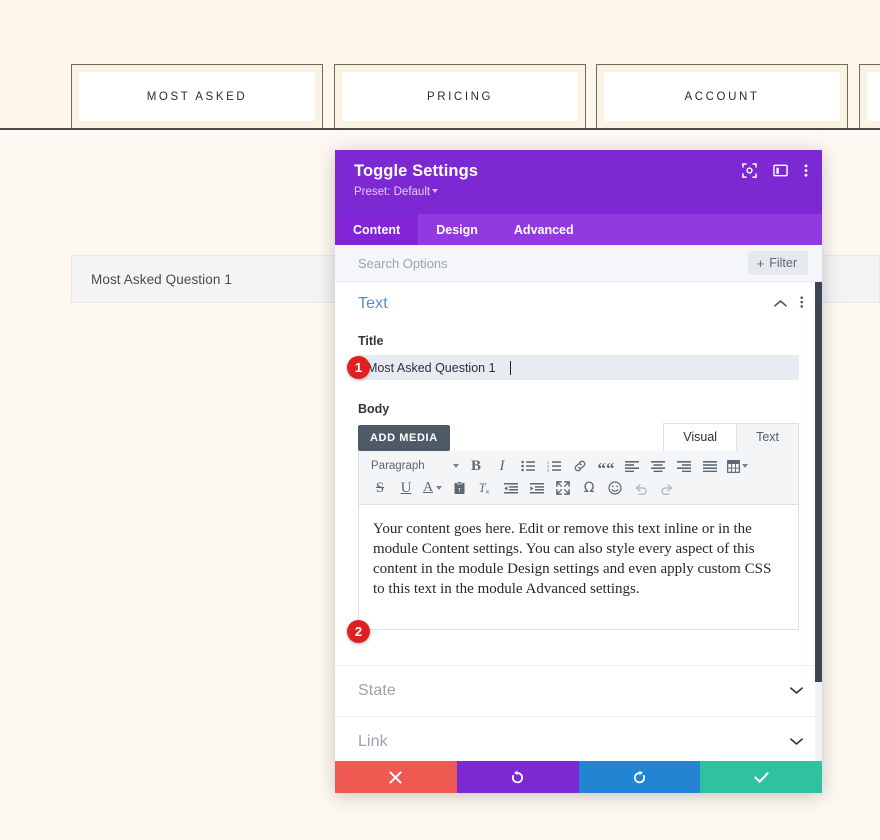 The width and height of the screenshot is (880, 840). Describe the element at coordinates (358, 631) in the screenshot. I see `badge-2: 2` at that location.